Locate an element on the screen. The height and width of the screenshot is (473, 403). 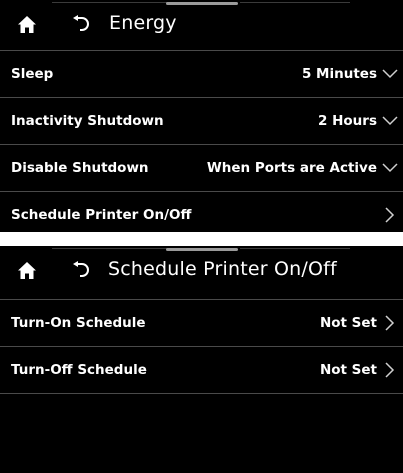
setting-row-turn-on-schedule: Turn-On Schedule Not Set is located at coordinates (201, 322).